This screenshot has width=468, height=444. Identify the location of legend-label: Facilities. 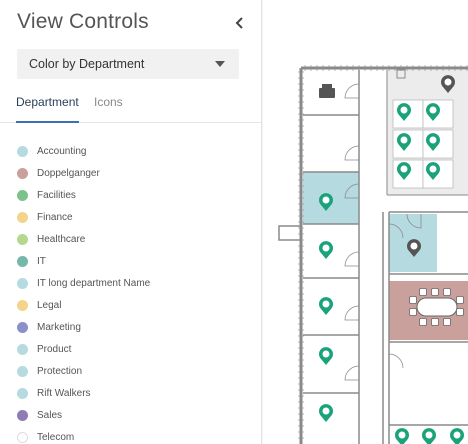
(56, 195).